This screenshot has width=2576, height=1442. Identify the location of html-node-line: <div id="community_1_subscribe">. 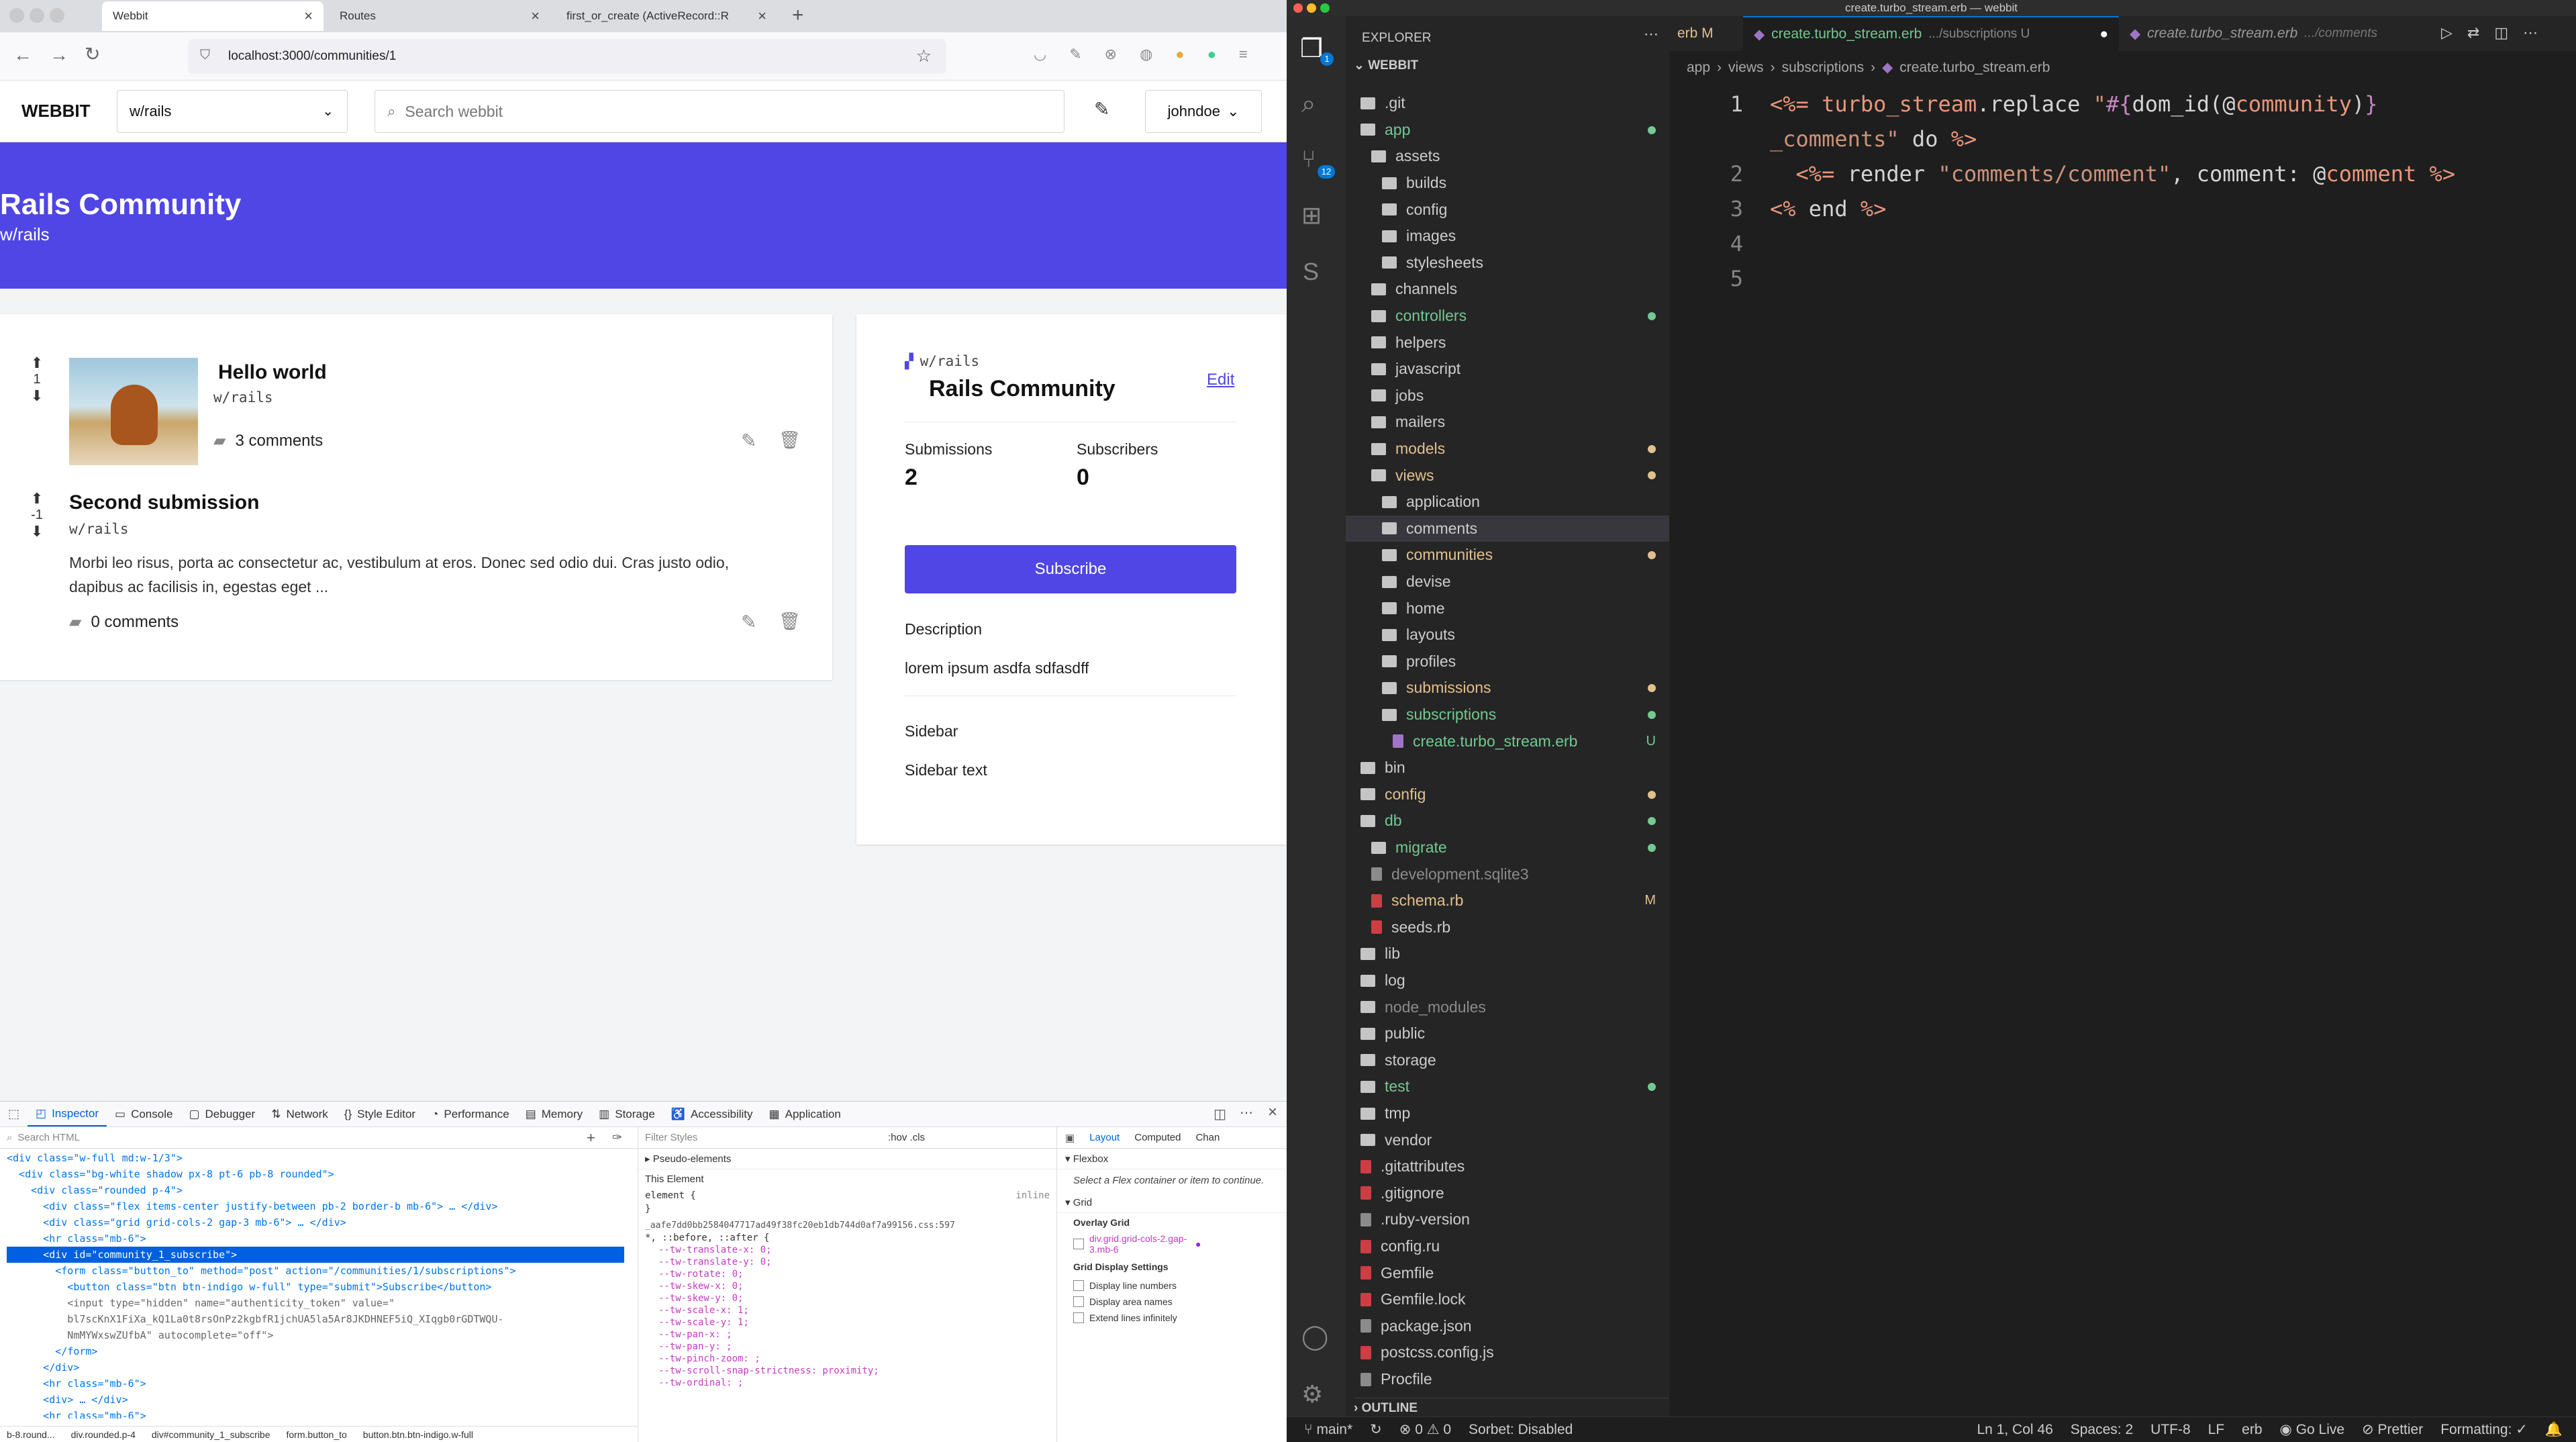
(315, 1255).